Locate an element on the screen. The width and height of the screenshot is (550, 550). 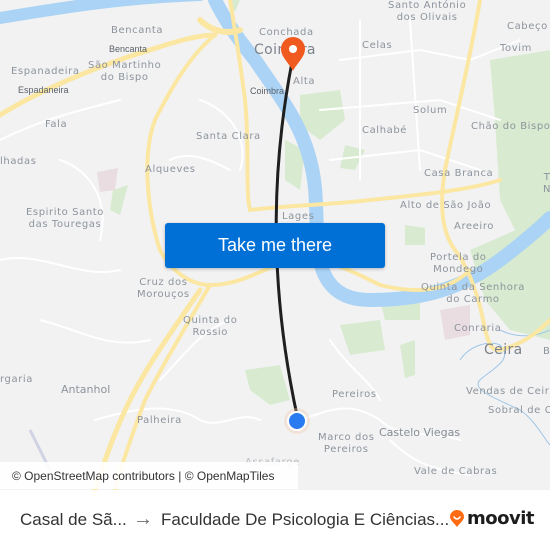
moovit-logo: moovit is located at coordinates (492, 518).